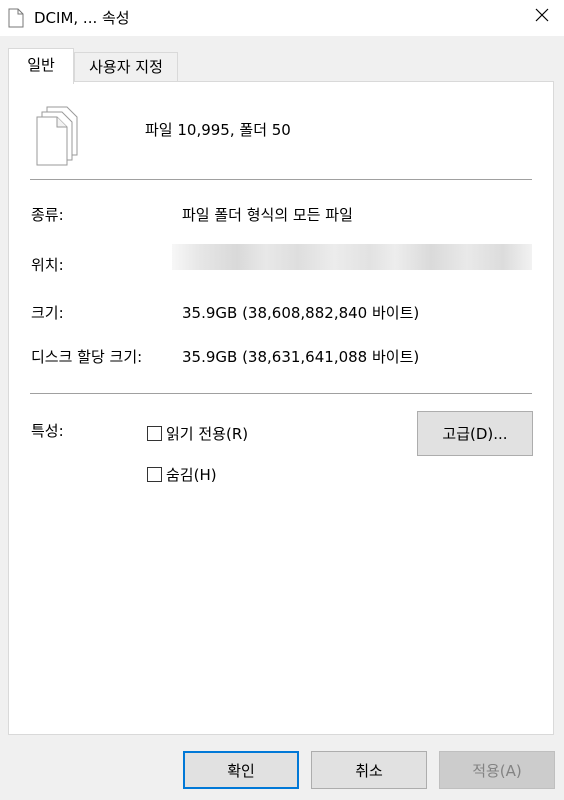 This screenshot has height=800, width=564. What do you see at coordinates (154, 433) in the screenshot?
I see `readonly-checkbox` at bounding box center [154, 433].